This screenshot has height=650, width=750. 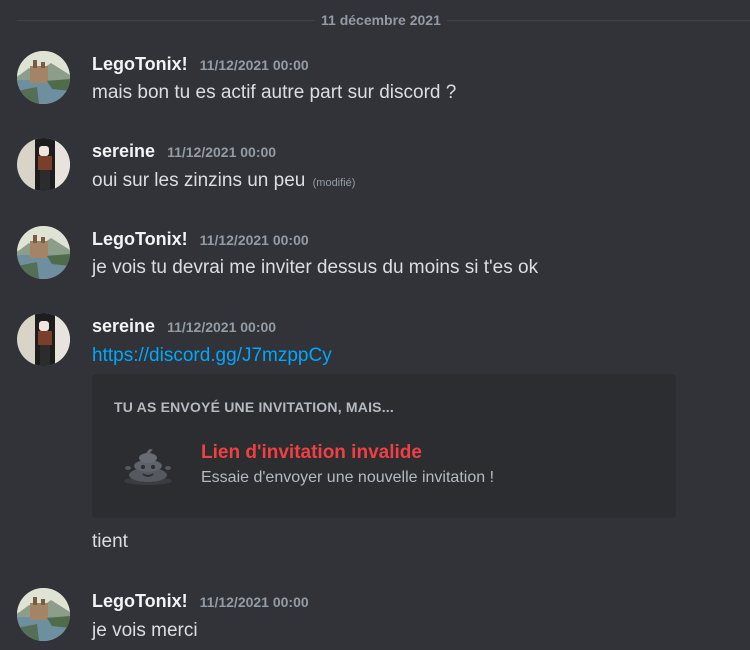 I want to click on invite-embed-title: Lien d'invitation invalide, so click(x=311, y=452).